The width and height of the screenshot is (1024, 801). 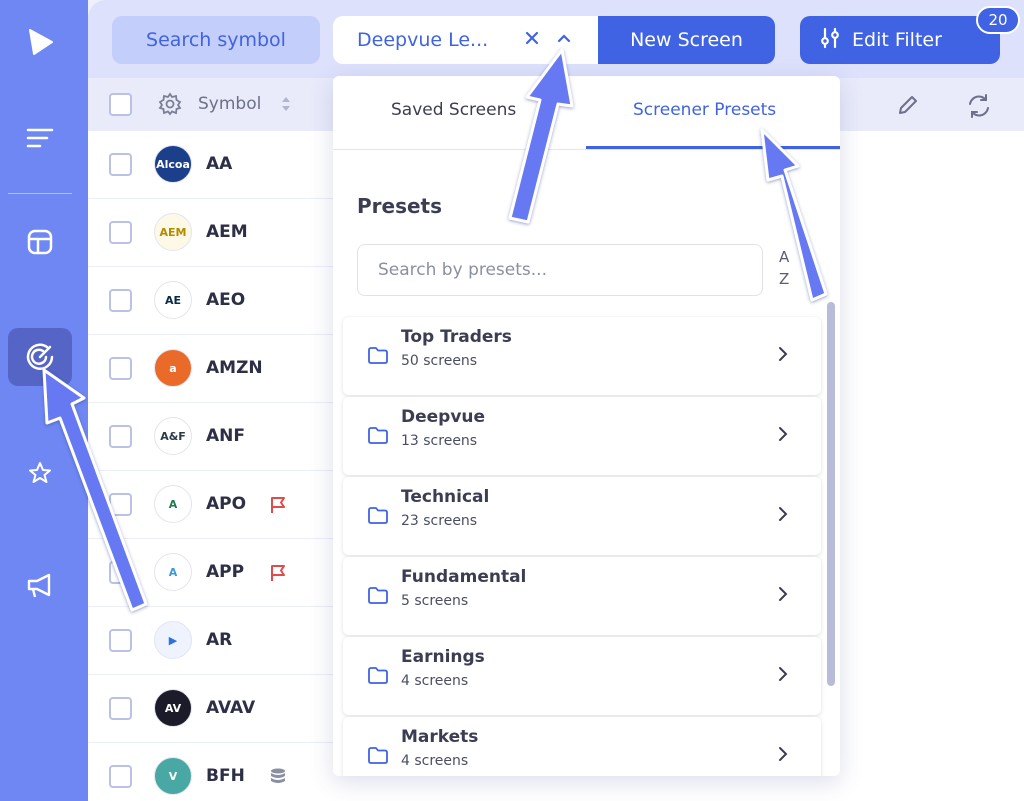 I want to click on tab-saved-screens: Saved Screens, so click(x=453, y=110).